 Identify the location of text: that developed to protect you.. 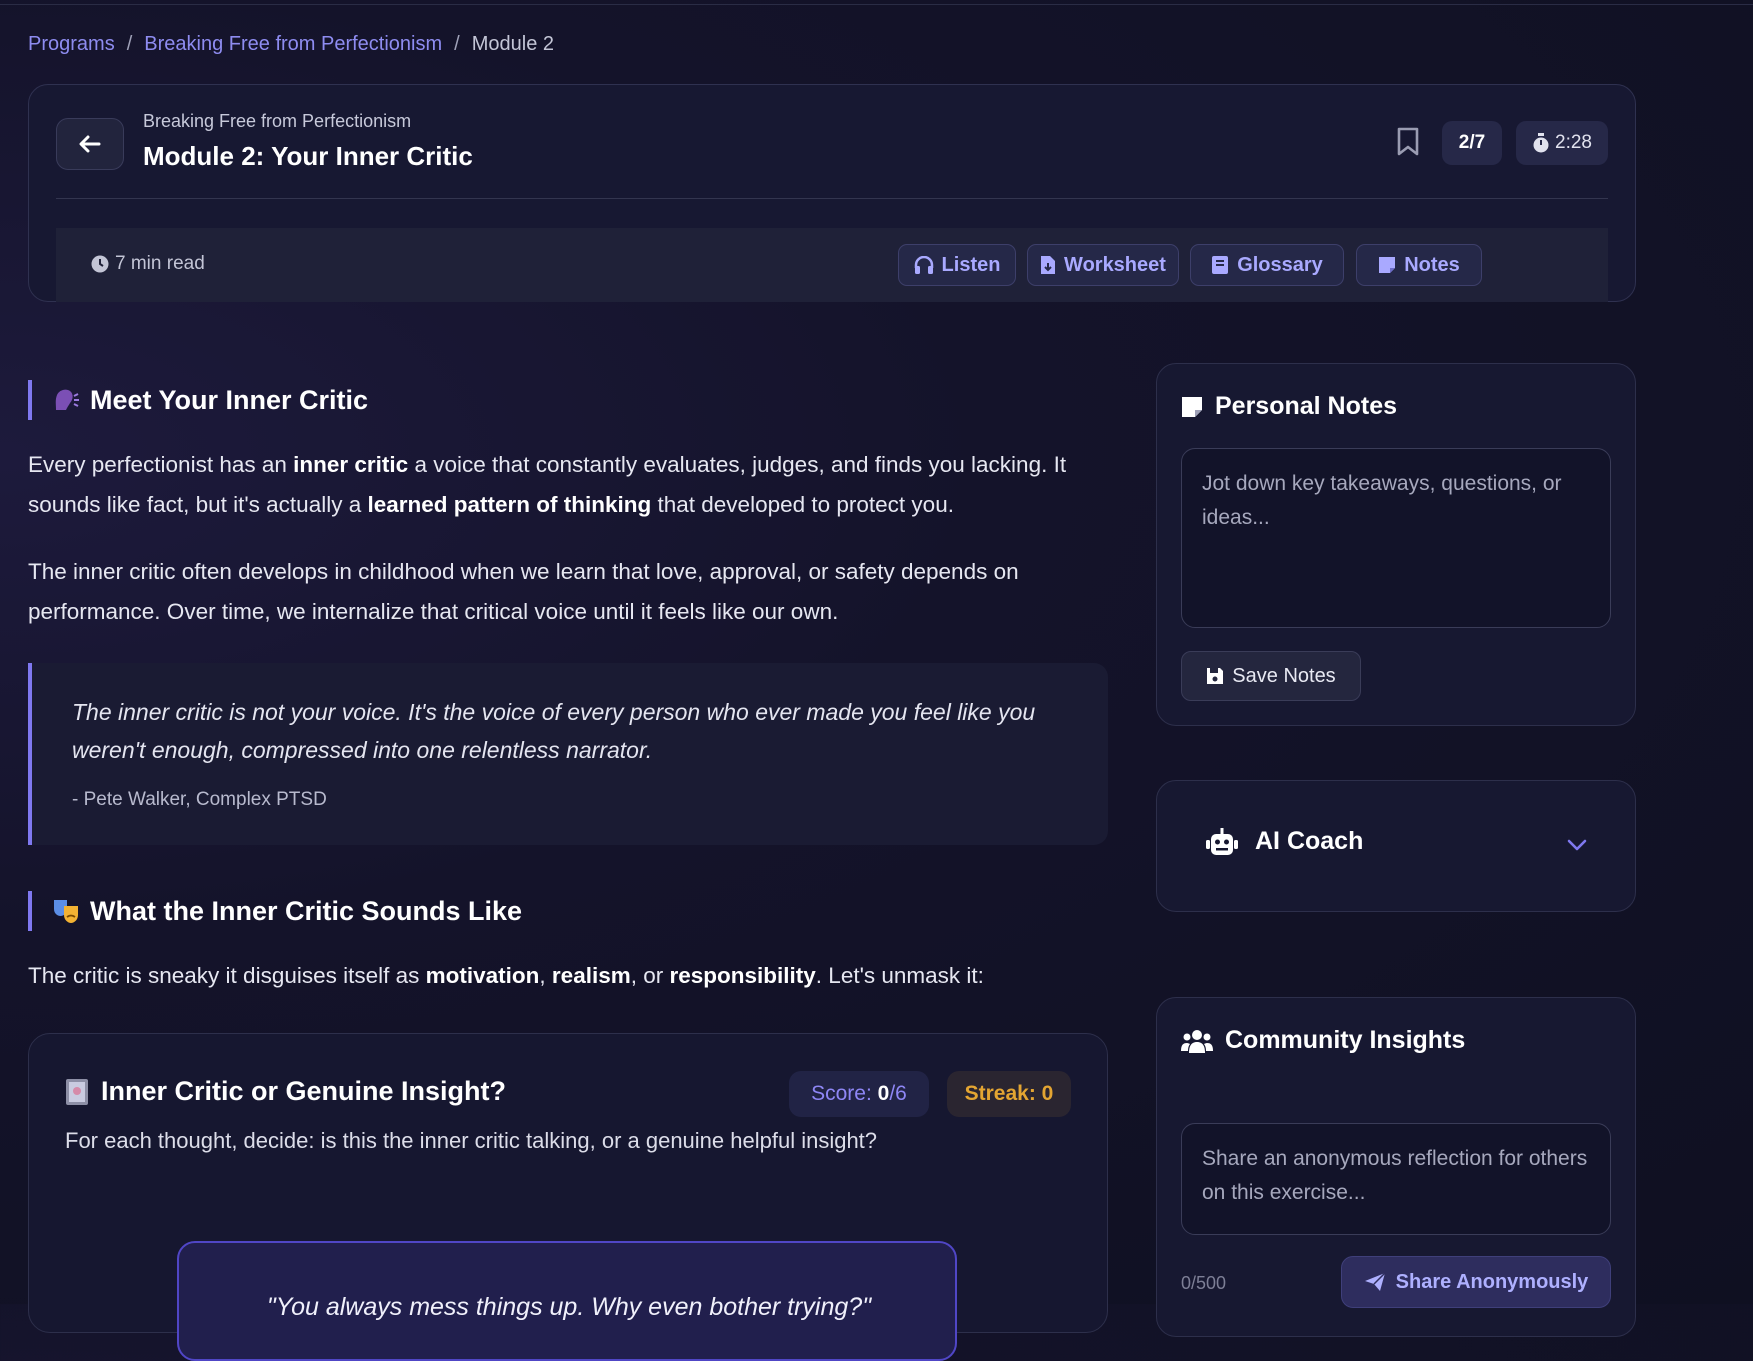
(802, 504).